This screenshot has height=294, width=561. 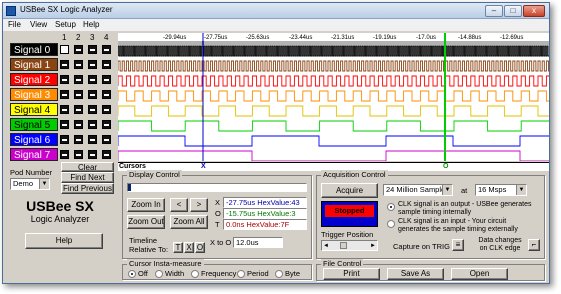 I want to click on signal-2-channel-1-checkbox, so click(x=64, y=79).